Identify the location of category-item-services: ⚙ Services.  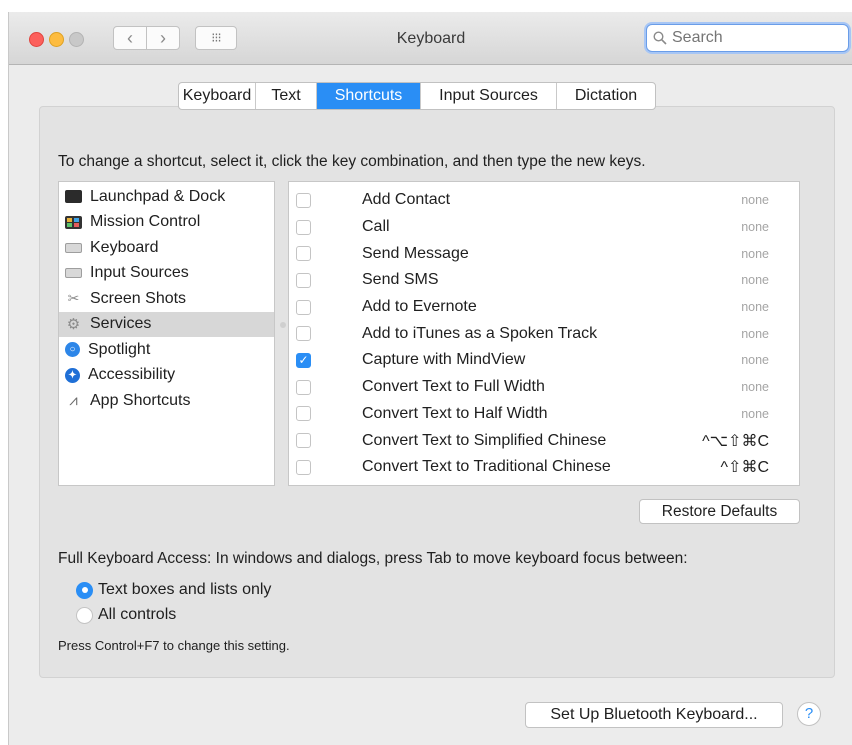
(166, 324).